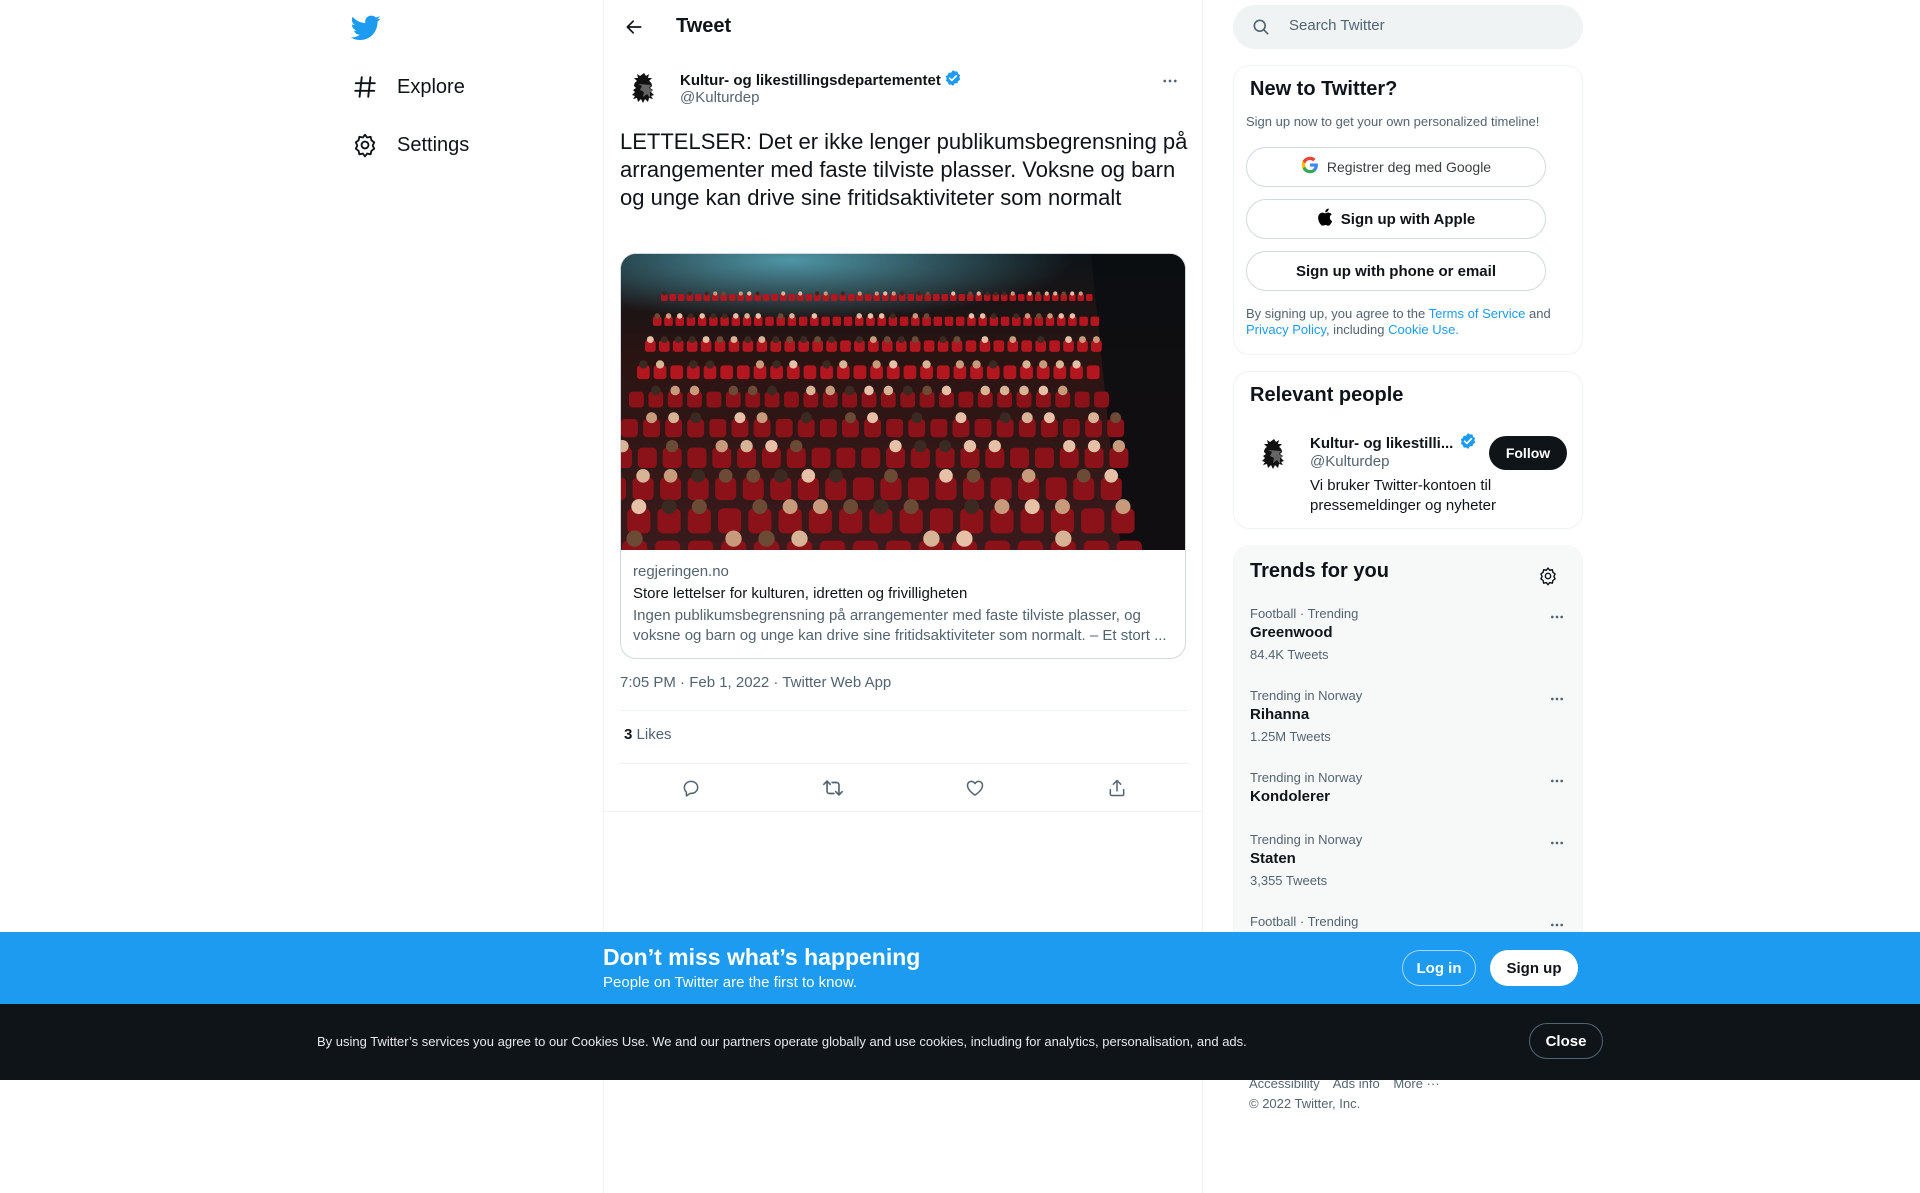 Image resolution: width=1920 pixels, height=1193 pixels. What do you see at coordinates (654, 734) in the screenshot?
I see `likes-label: Likes` at bounding box center [654, 734].